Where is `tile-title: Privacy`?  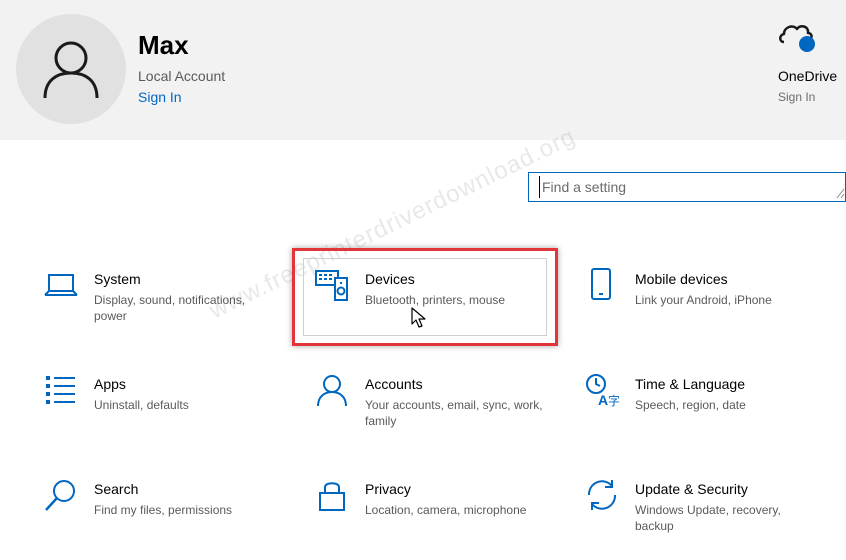 tile-title: Privacy is located at coordinates (388, 489).